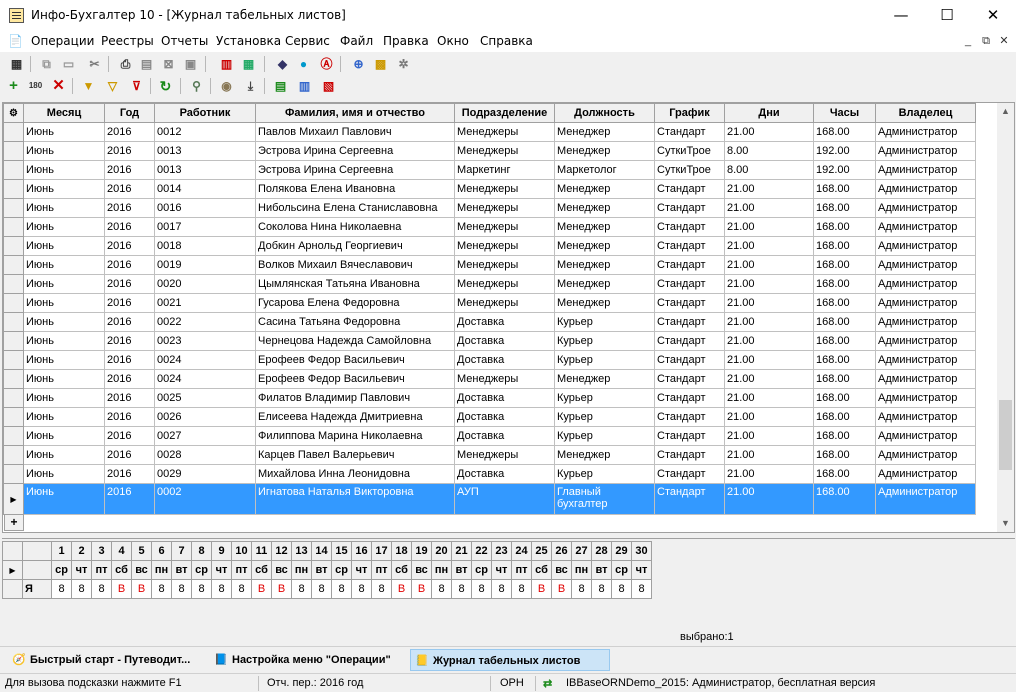  What do you see at coordinates (355, 189) in the screenshot?
I see `cell-full-name: Полякова Елена Ивановна` at bounding box center [355, 189].